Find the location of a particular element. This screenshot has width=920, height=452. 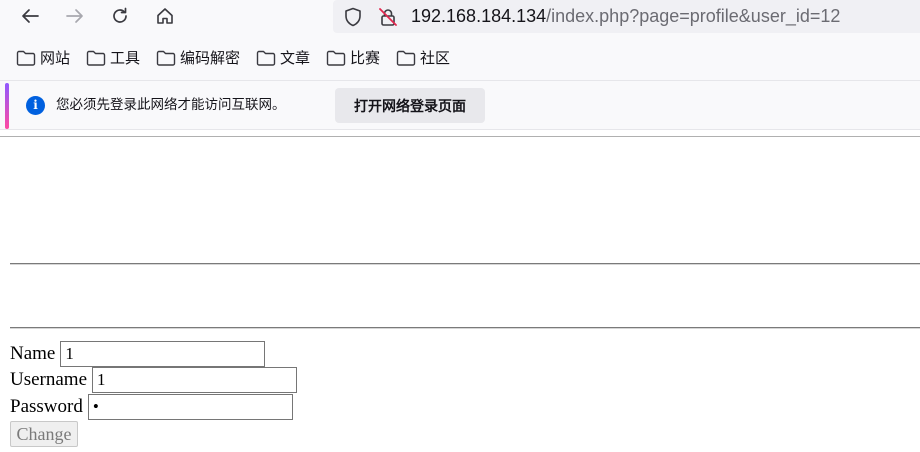

bookmark-label: 比赛 is located at coordinates (365, 58).